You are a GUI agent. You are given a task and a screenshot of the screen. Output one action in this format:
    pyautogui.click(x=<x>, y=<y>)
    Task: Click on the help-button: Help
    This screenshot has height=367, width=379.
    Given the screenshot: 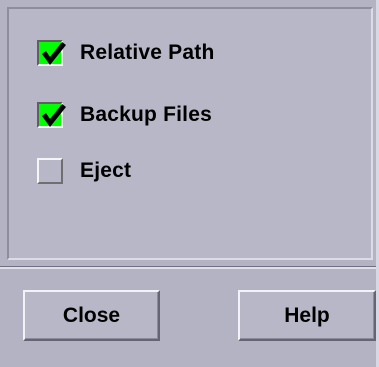 What is the action you would take?
    pyautogui.click(x=307, y=315)
    